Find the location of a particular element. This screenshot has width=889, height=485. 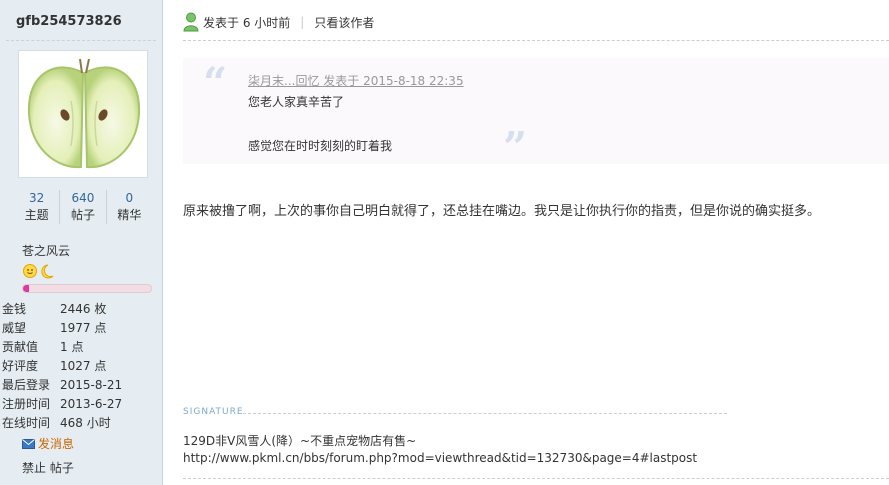

close-quote-icon: ” is located at coordinates (515, 147).